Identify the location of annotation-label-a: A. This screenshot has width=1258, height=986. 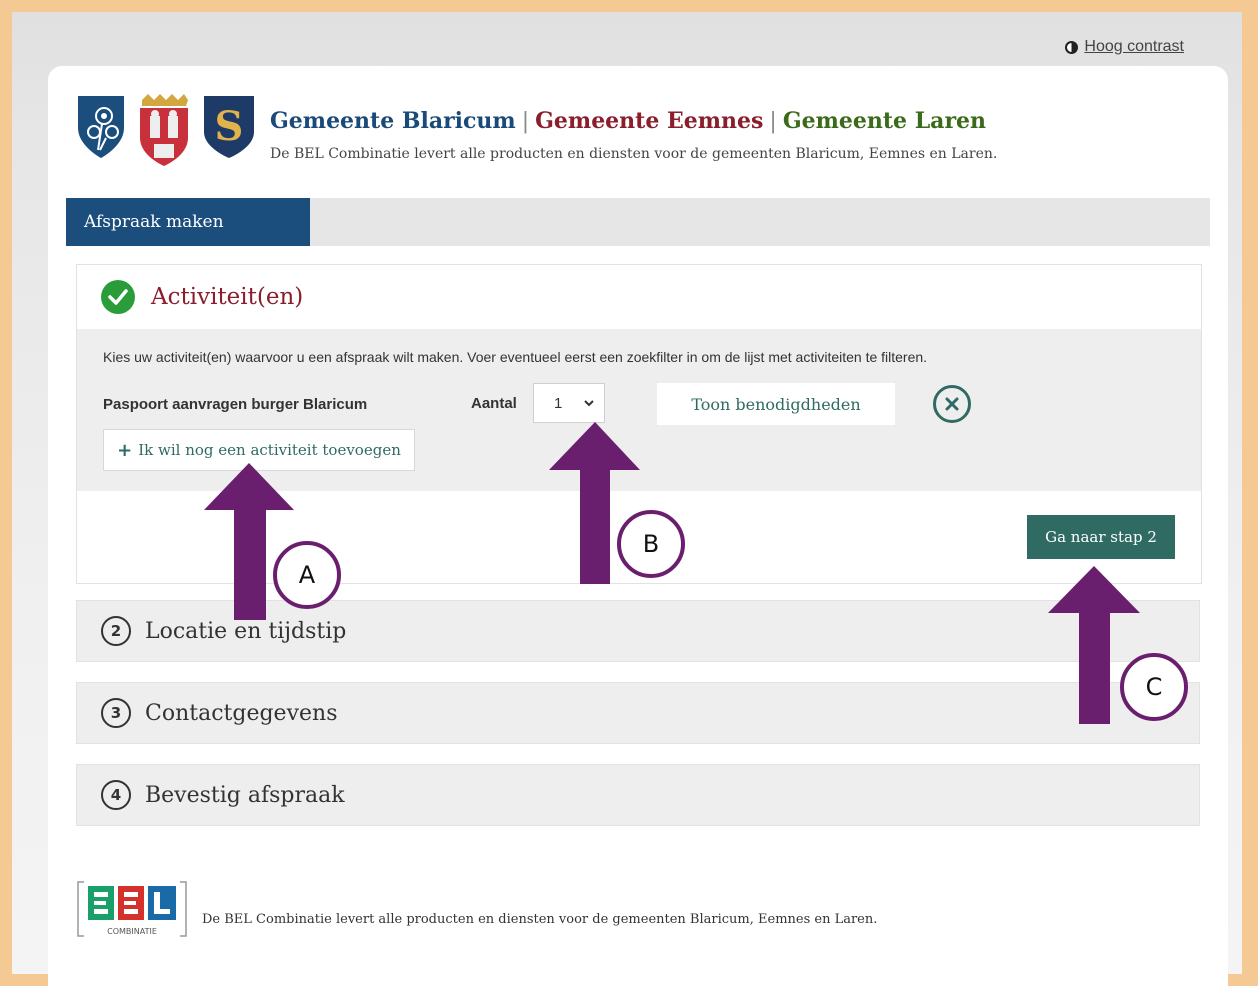
(307, 575).